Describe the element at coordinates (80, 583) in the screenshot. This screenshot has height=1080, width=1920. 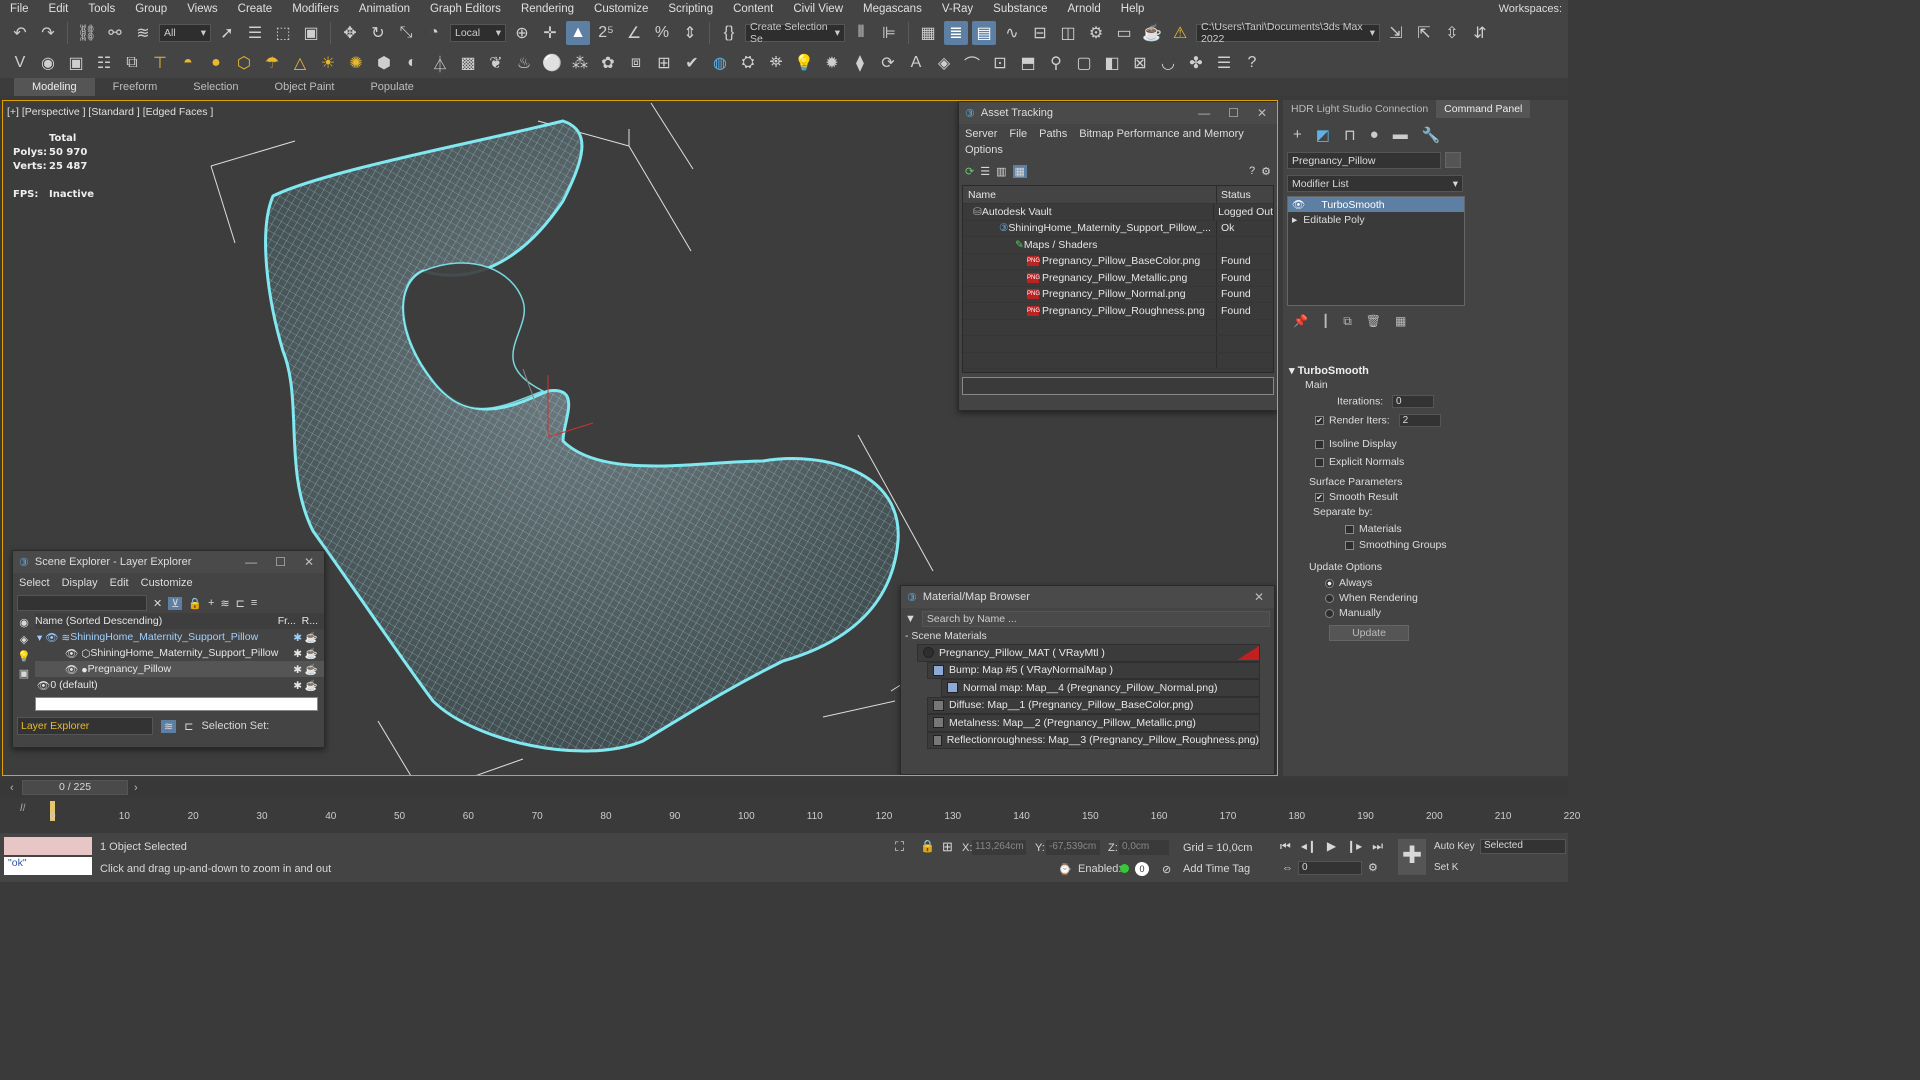
I see `scene-menu-display: Display` at that location.